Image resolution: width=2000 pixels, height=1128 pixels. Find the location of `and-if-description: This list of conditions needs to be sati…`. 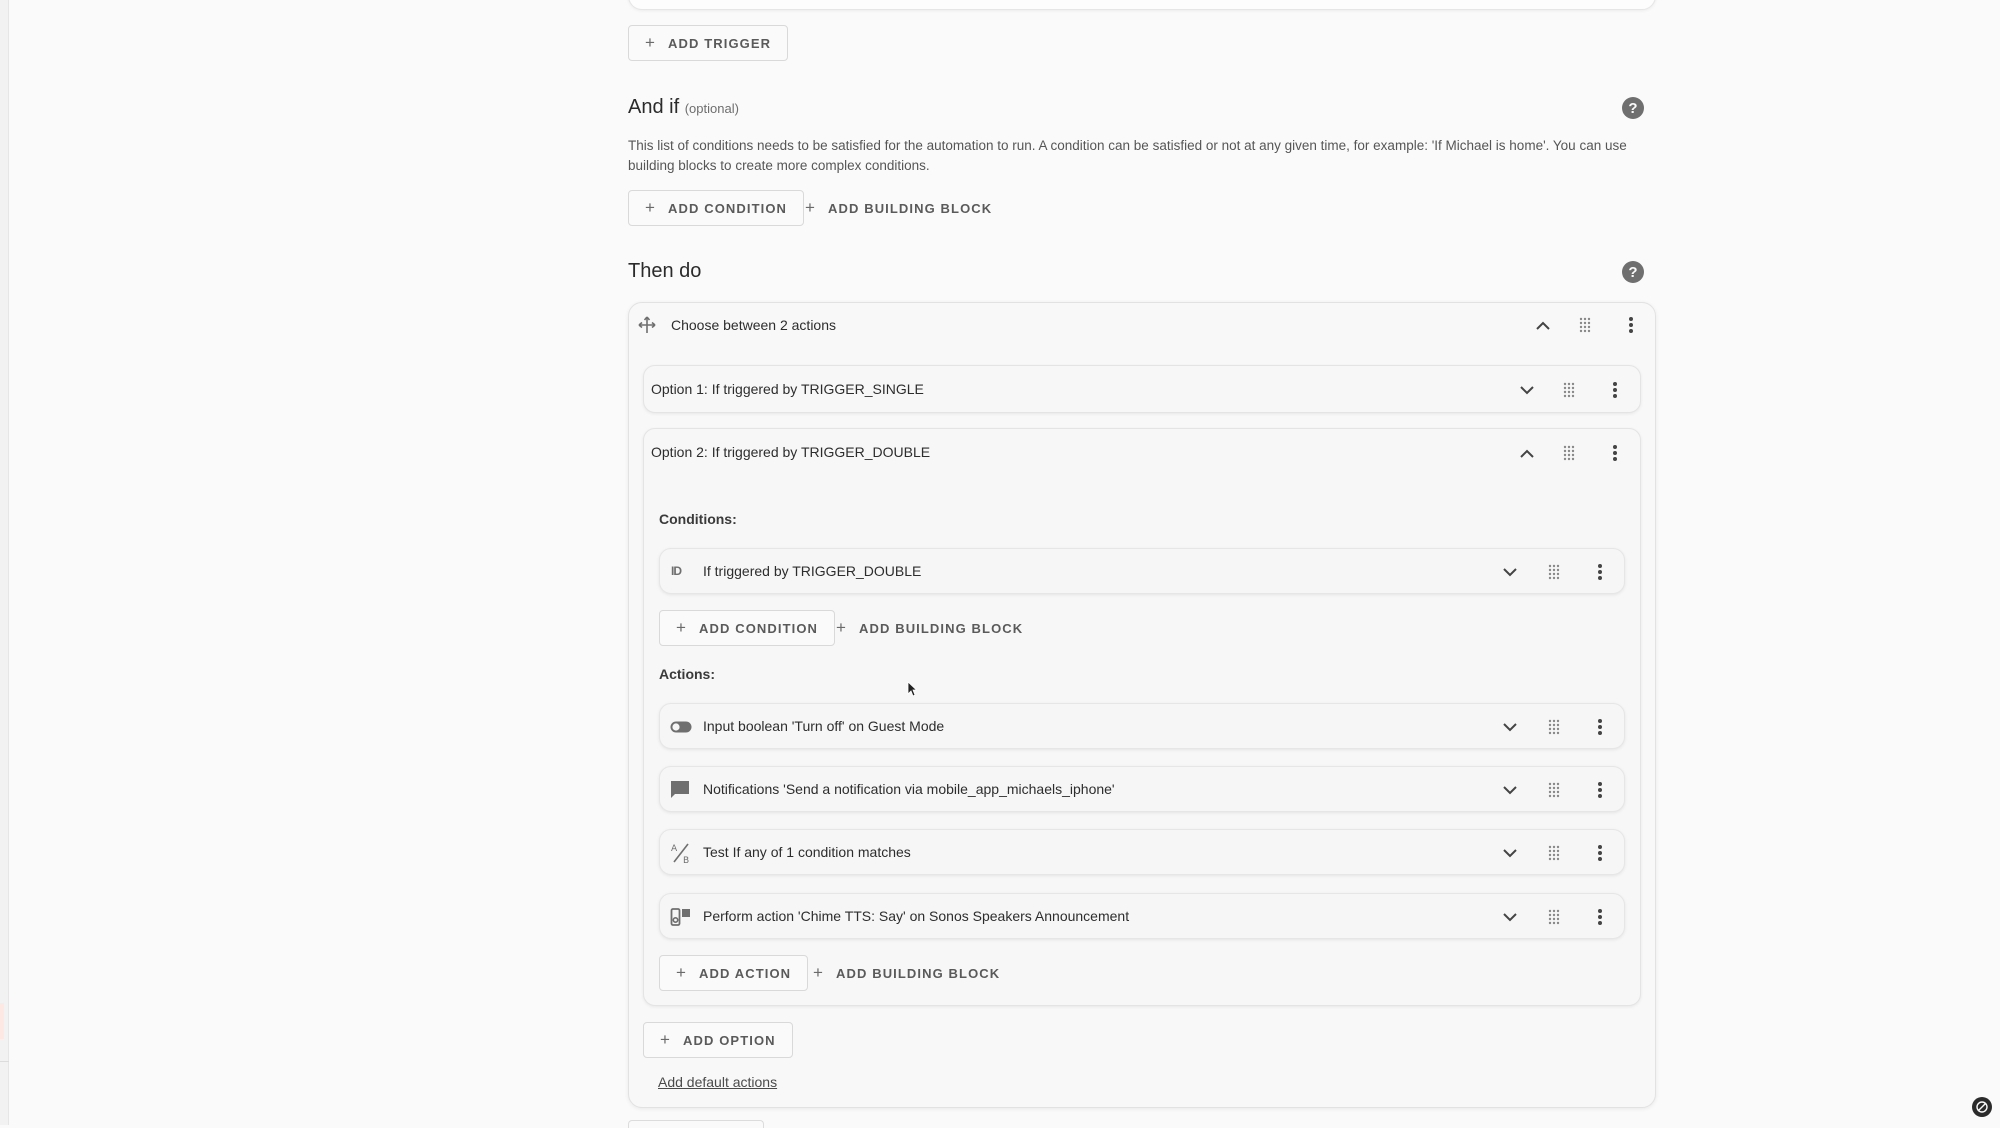

and-if-description: This list of conditions needs to be sati… is located at coordinates (1127, 155).